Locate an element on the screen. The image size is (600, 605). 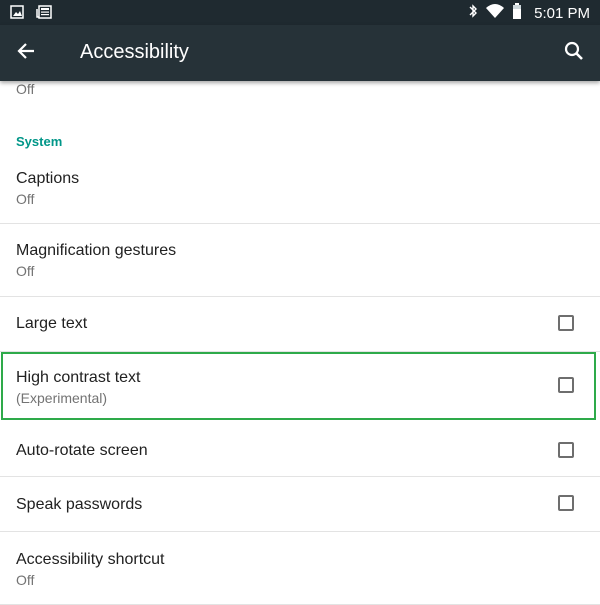
search-button is located at coordinates (574, 53).